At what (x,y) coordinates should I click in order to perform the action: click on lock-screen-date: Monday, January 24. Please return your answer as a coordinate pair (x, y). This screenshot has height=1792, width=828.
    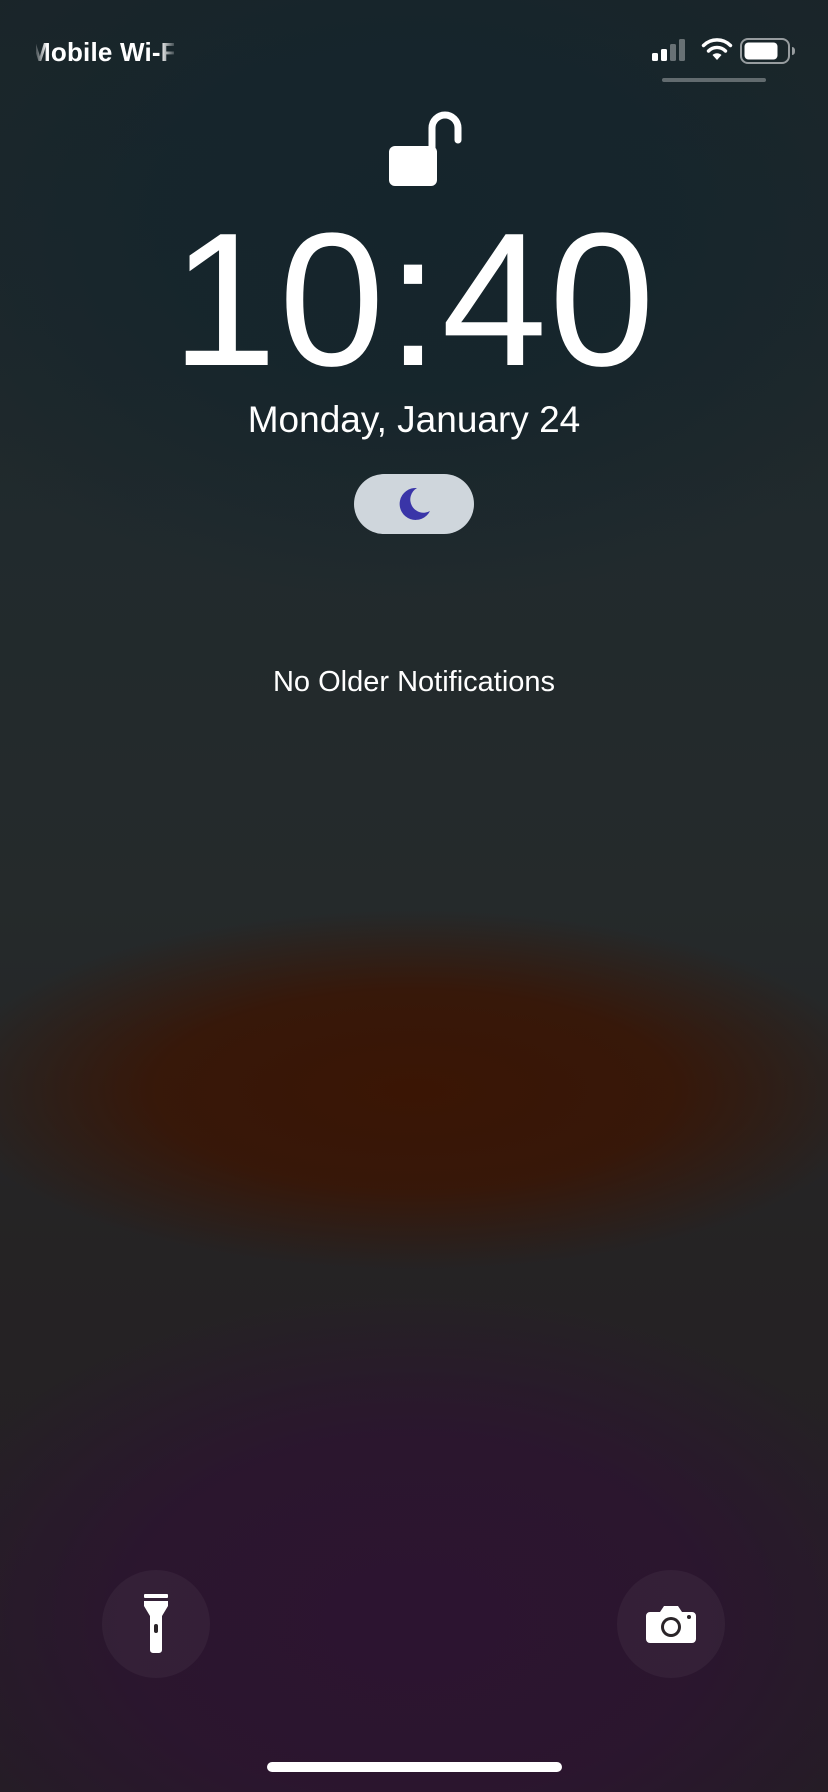
    Looking at the image, I should click on (414, 419).